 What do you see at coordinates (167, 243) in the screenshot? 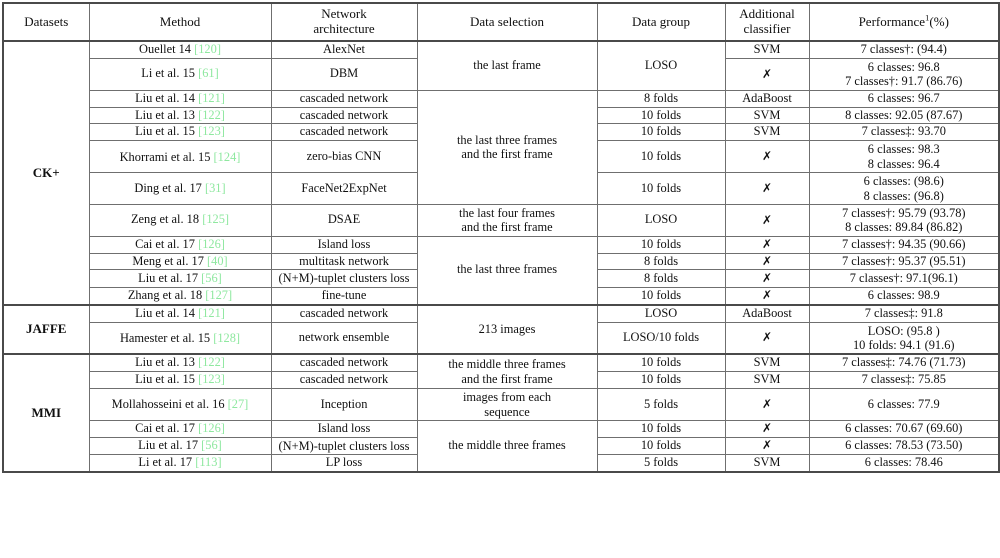
I see `method-name: Cai et al. 17` at bounding box center [167, 243].